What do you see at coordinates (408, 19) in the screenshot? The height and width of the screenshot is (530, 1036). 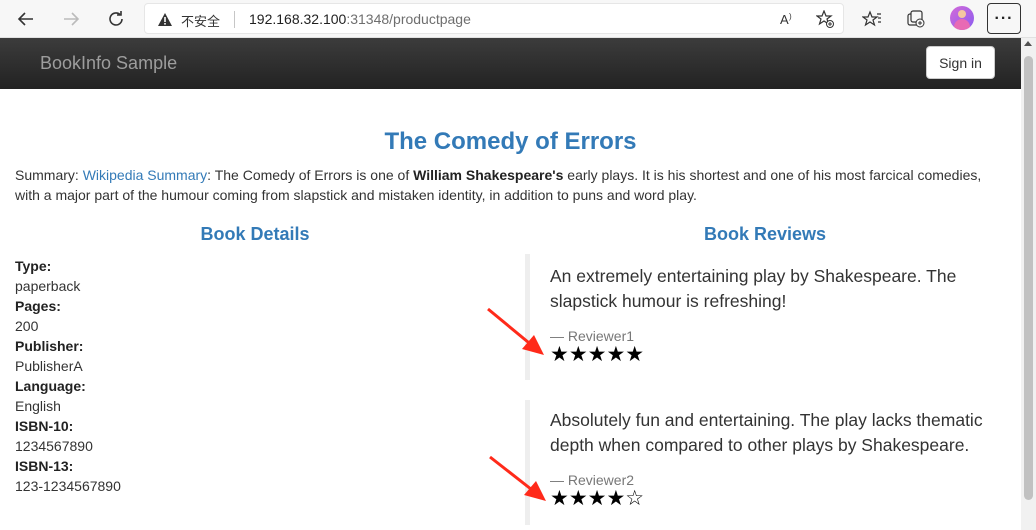 I see `url-path: :31348/productpage` at bounding box center [408, 19].